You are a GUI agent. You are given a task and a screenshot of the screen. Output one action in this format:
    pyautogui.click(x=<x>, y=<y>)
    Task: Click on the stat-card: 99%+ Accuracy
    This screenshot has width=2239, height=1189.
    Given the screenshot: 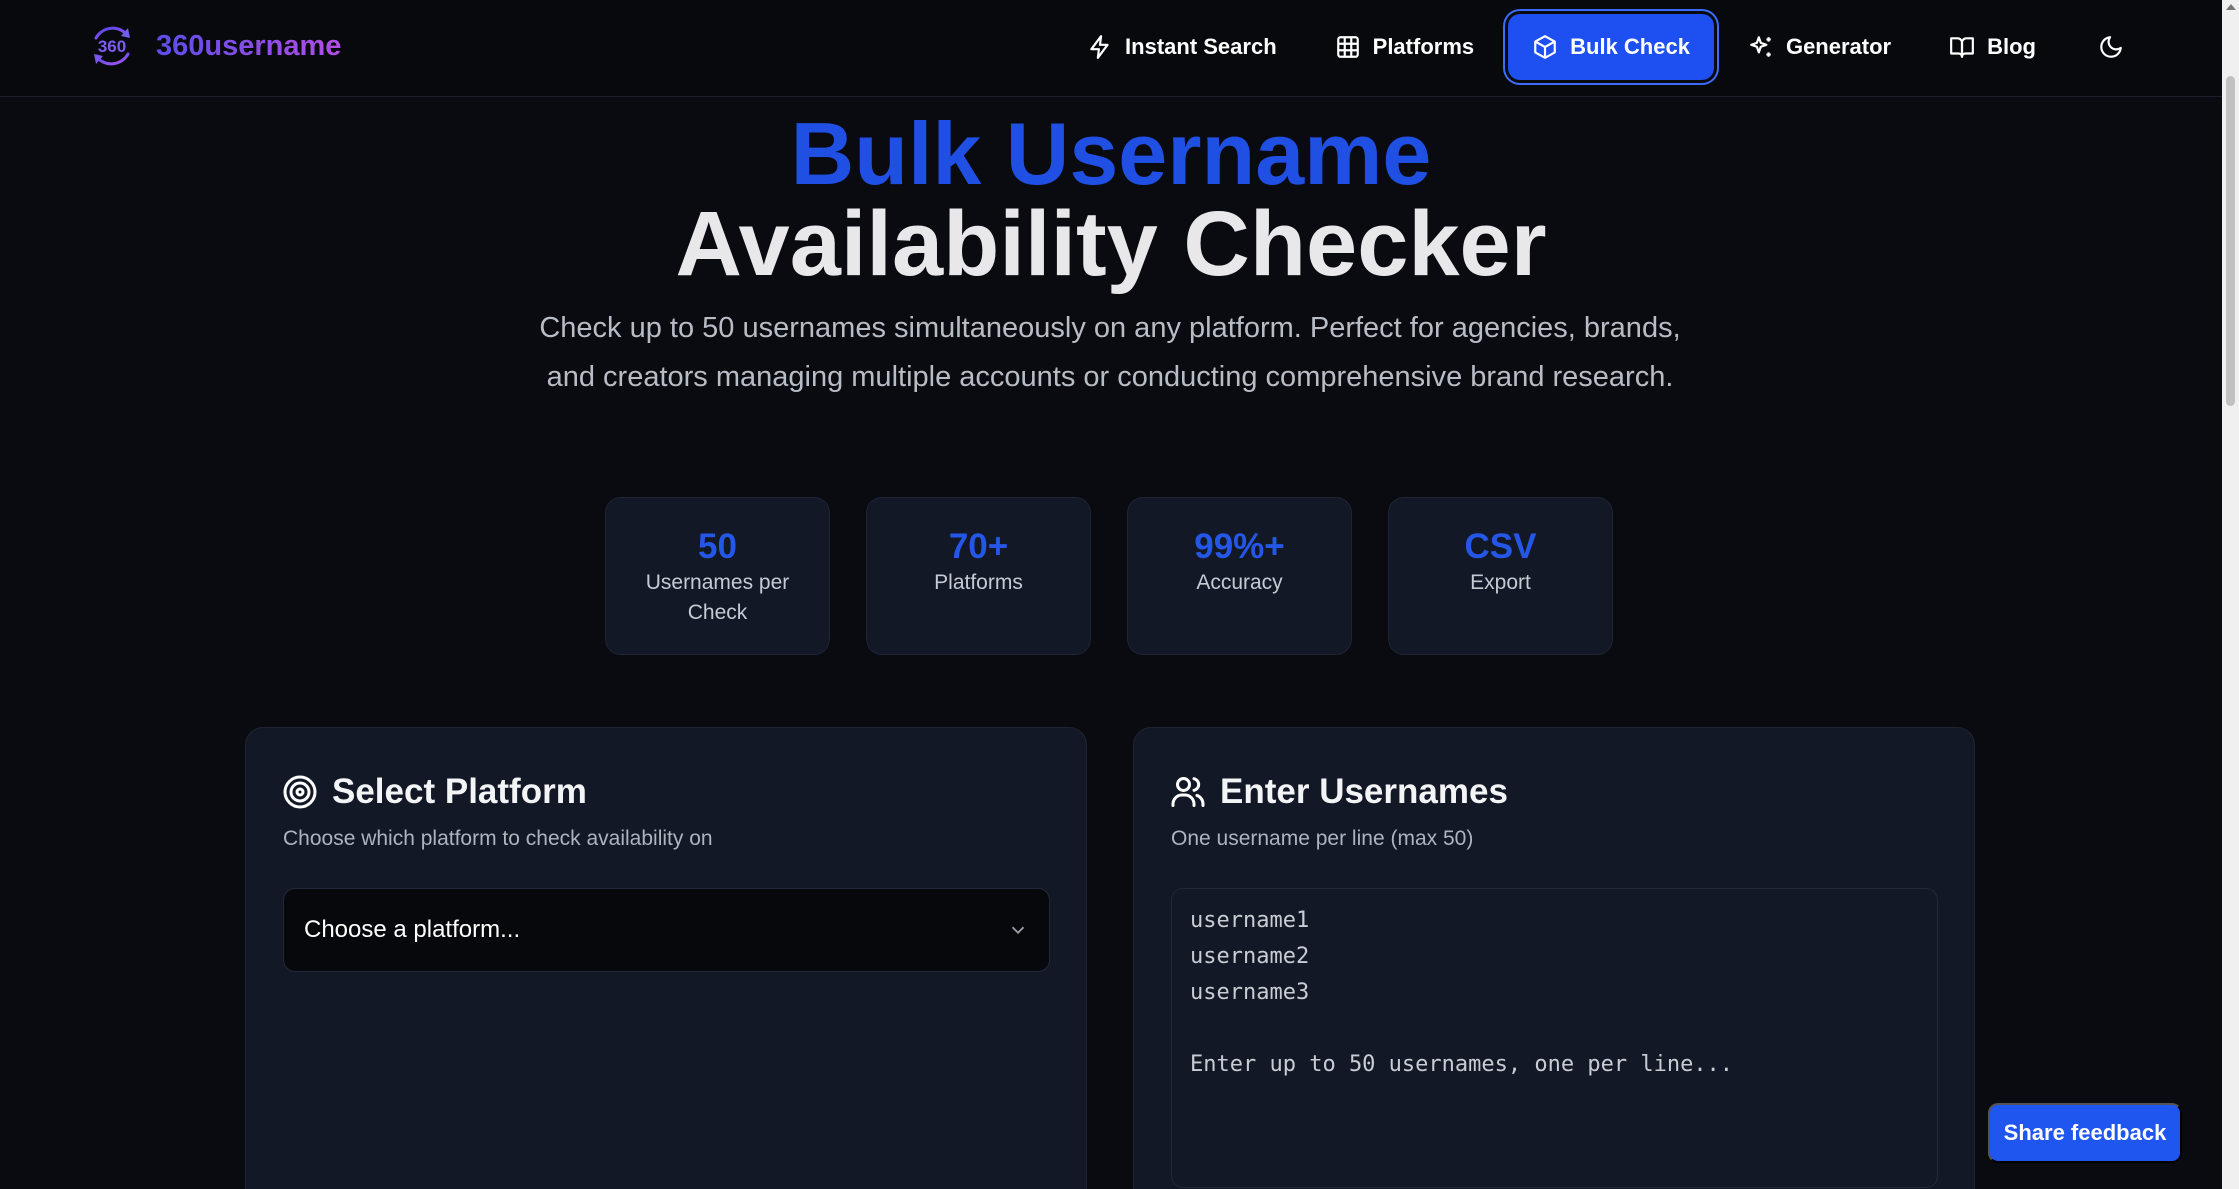 What is the action you would take?
    pyautogui.click(x=1239, y=576)
    